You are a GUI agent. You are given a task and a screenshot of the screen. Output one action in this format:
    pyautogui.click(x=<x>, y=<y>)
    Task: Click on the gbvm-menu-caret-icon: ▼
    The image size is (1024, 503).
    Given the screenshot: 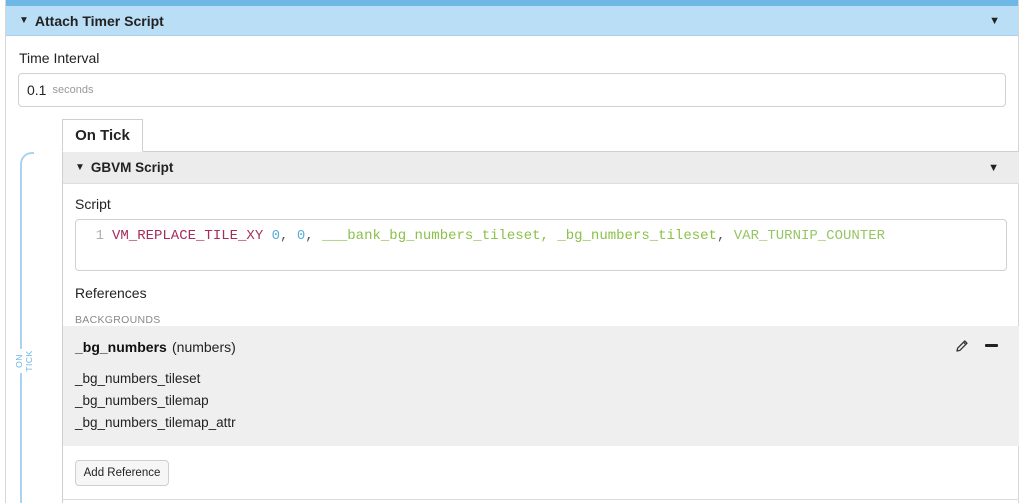 What is the action you would take?
    pyautogui.click(x=993, y=168)
    